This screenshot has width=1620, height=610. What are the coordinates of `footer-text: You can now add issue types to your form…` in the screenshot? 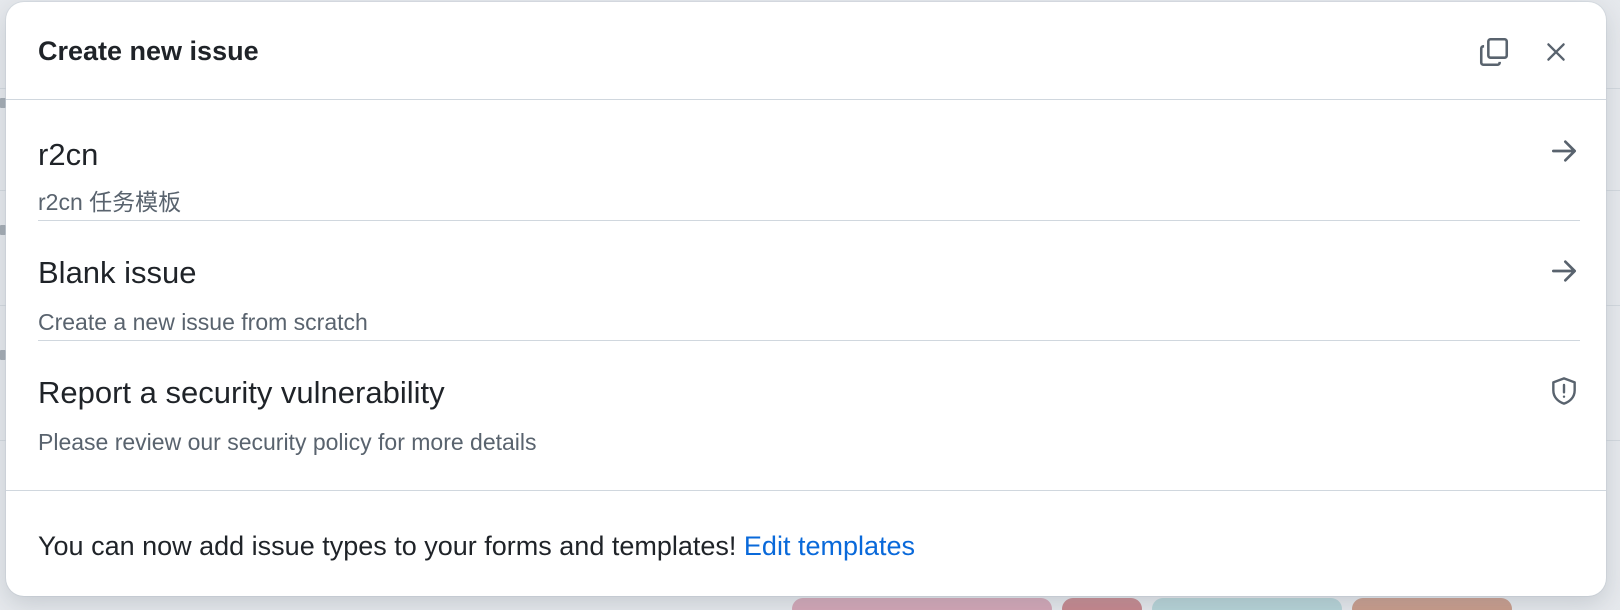 It's located at (387, 546).